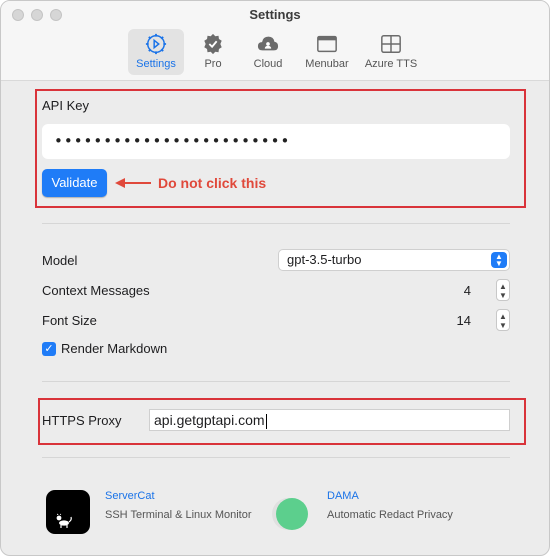  What do you see at coordinates (69, 320) in the screenshot?
I see `font-size-label: Font Size` at bounding box center [69, 320].